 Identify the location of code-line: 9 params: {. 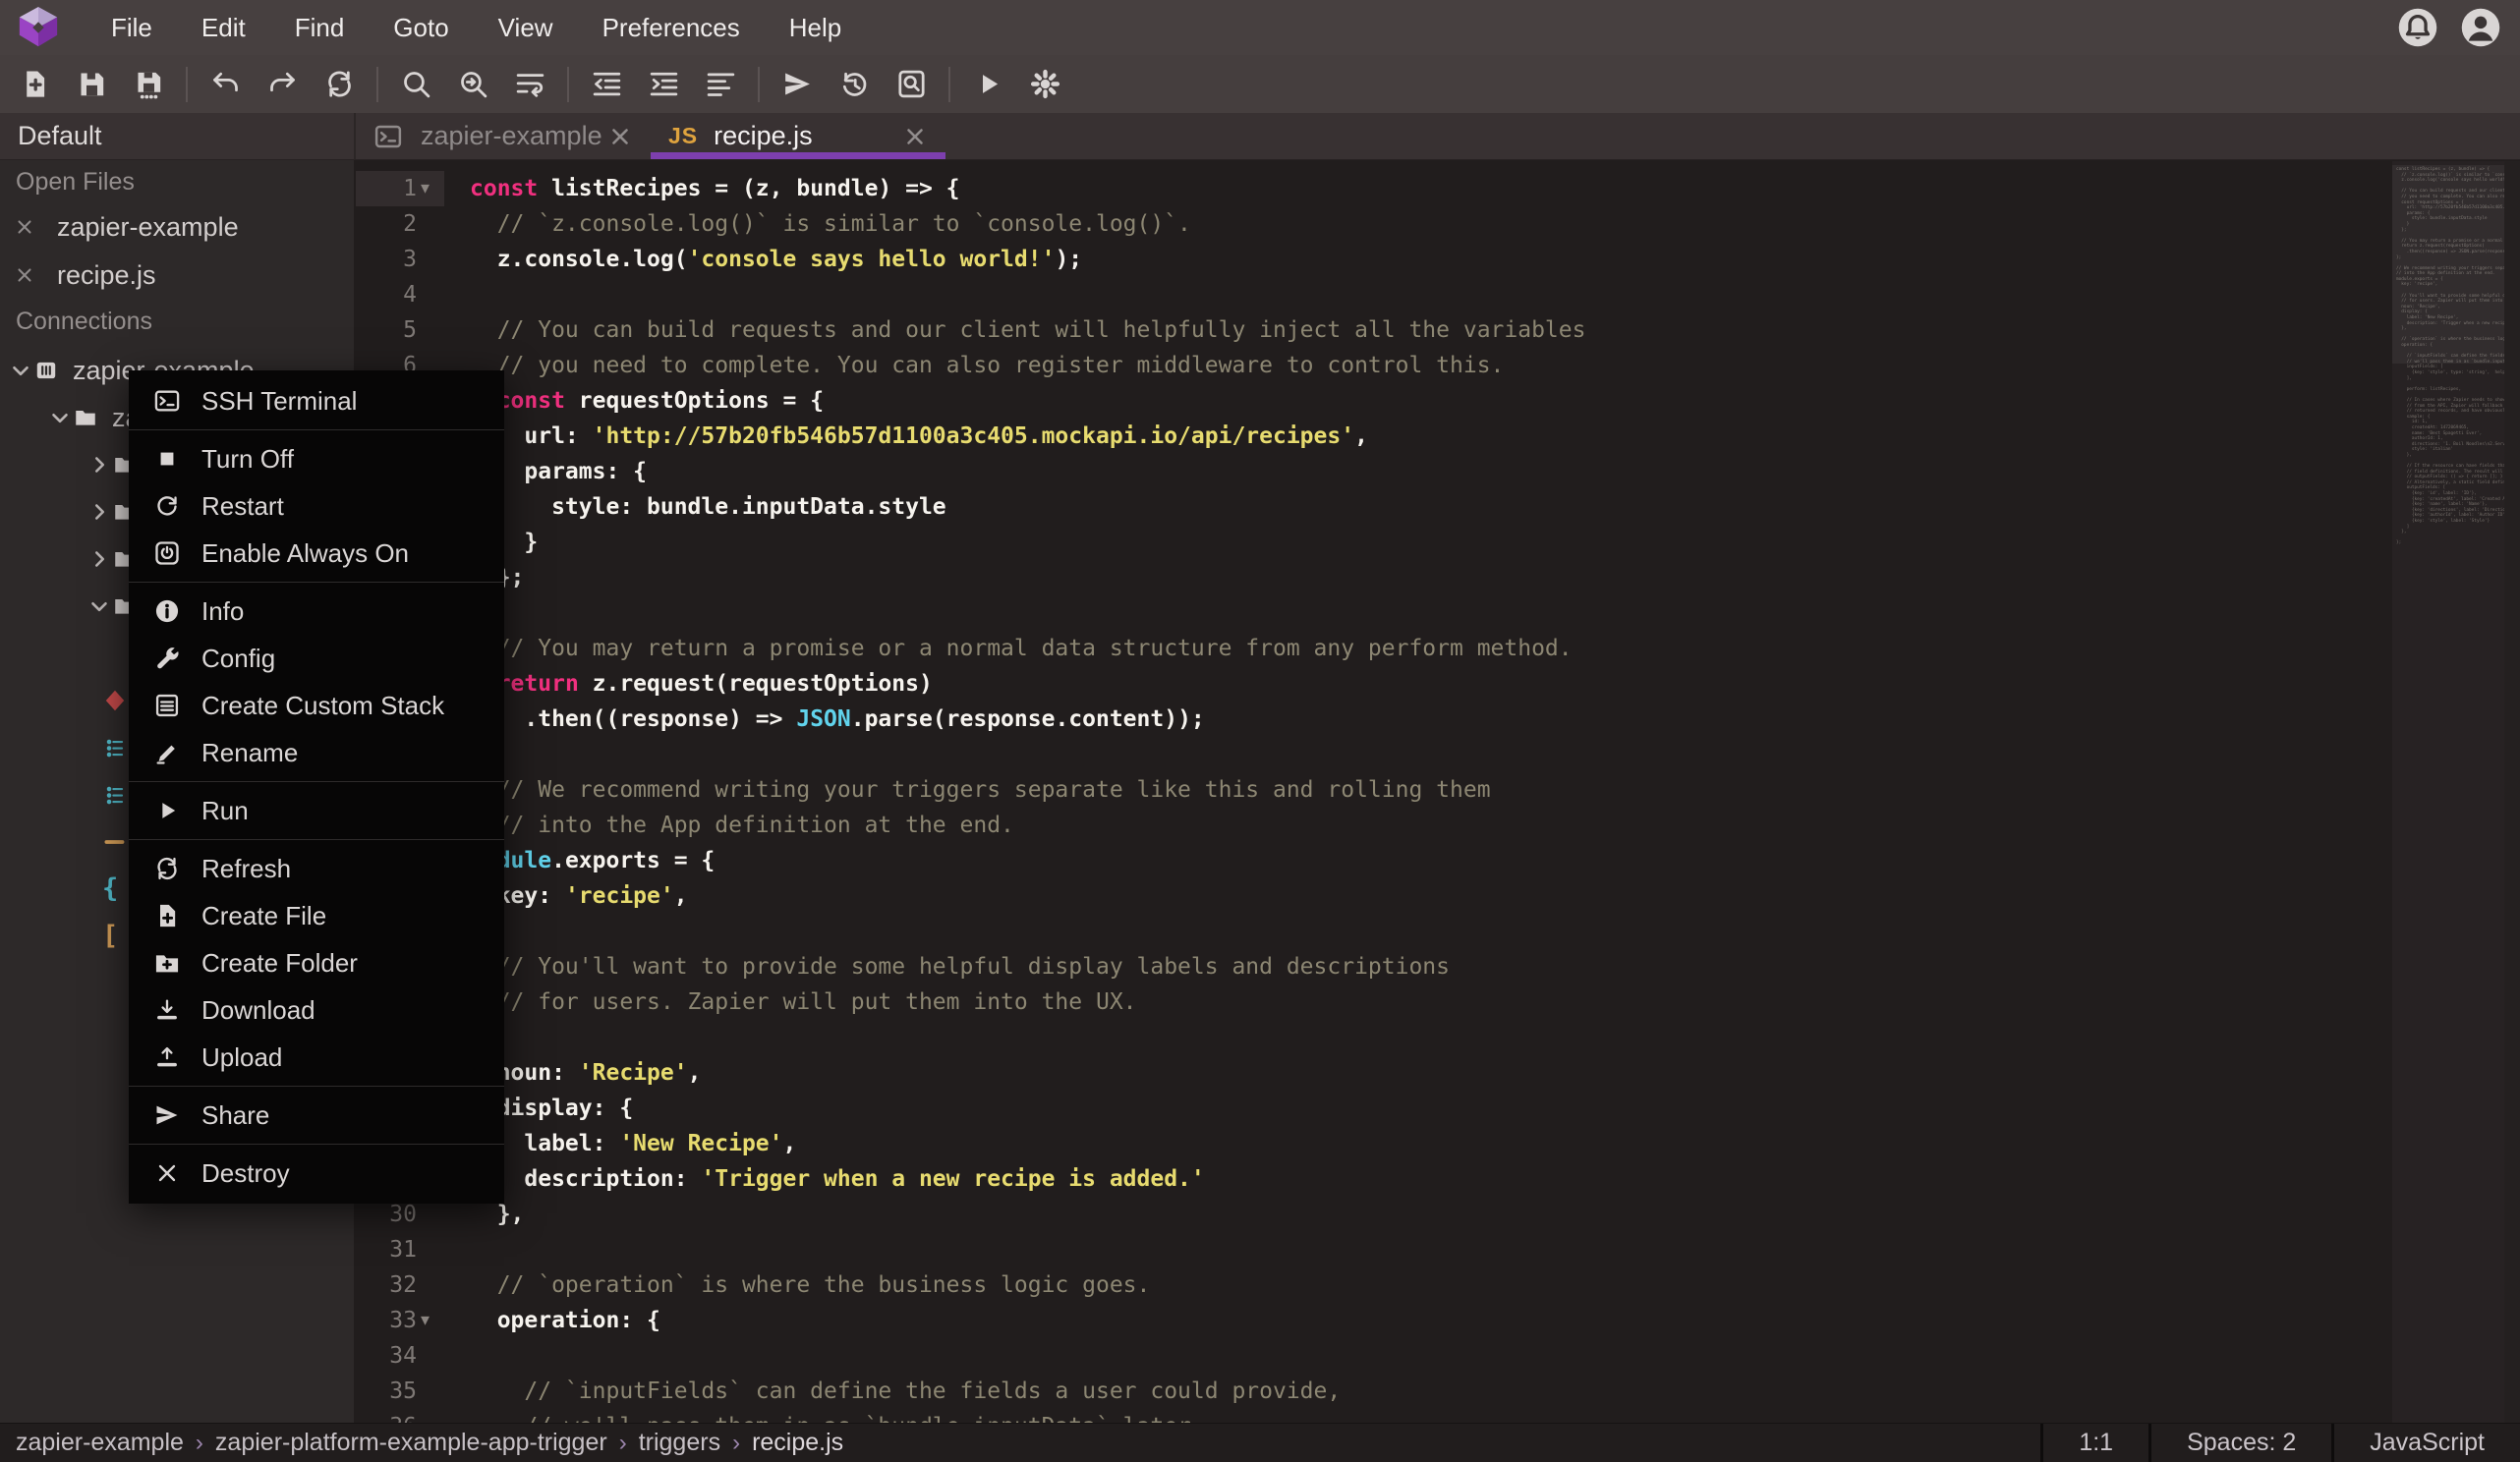
(1438, 472).